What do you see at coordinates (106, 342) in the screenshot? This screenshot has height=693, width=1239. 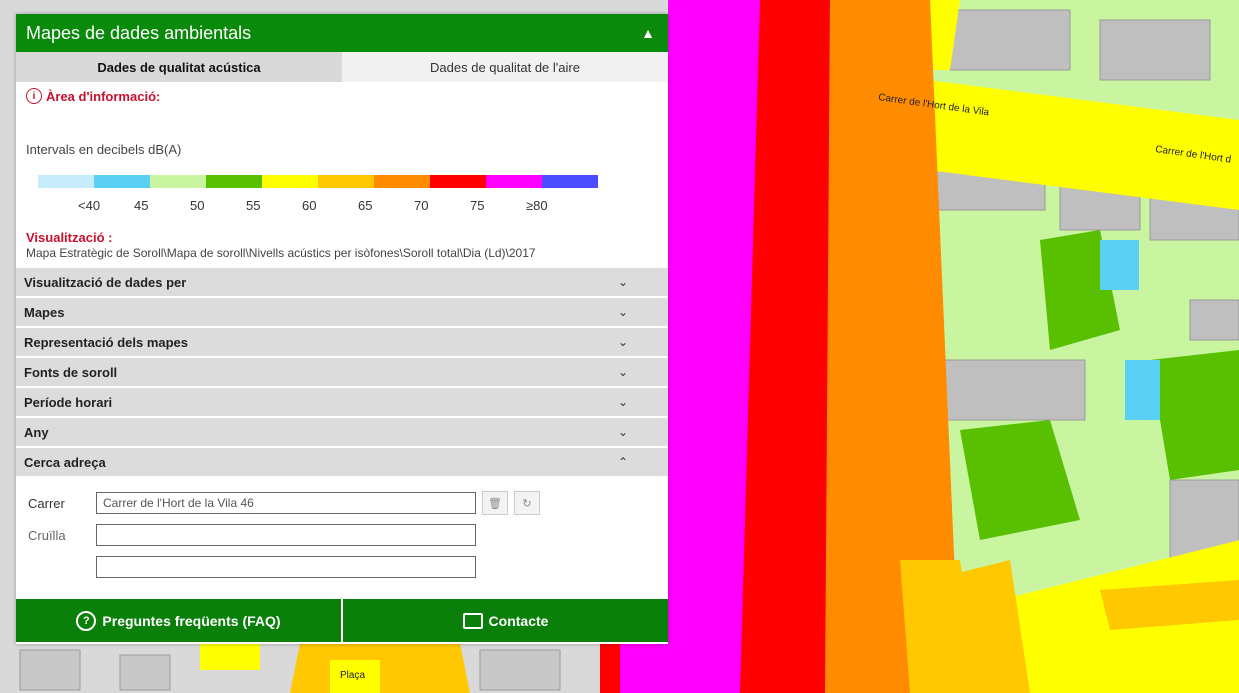 I see `accordion-label: Representació dels mapes` at bounding box center [106, 342].